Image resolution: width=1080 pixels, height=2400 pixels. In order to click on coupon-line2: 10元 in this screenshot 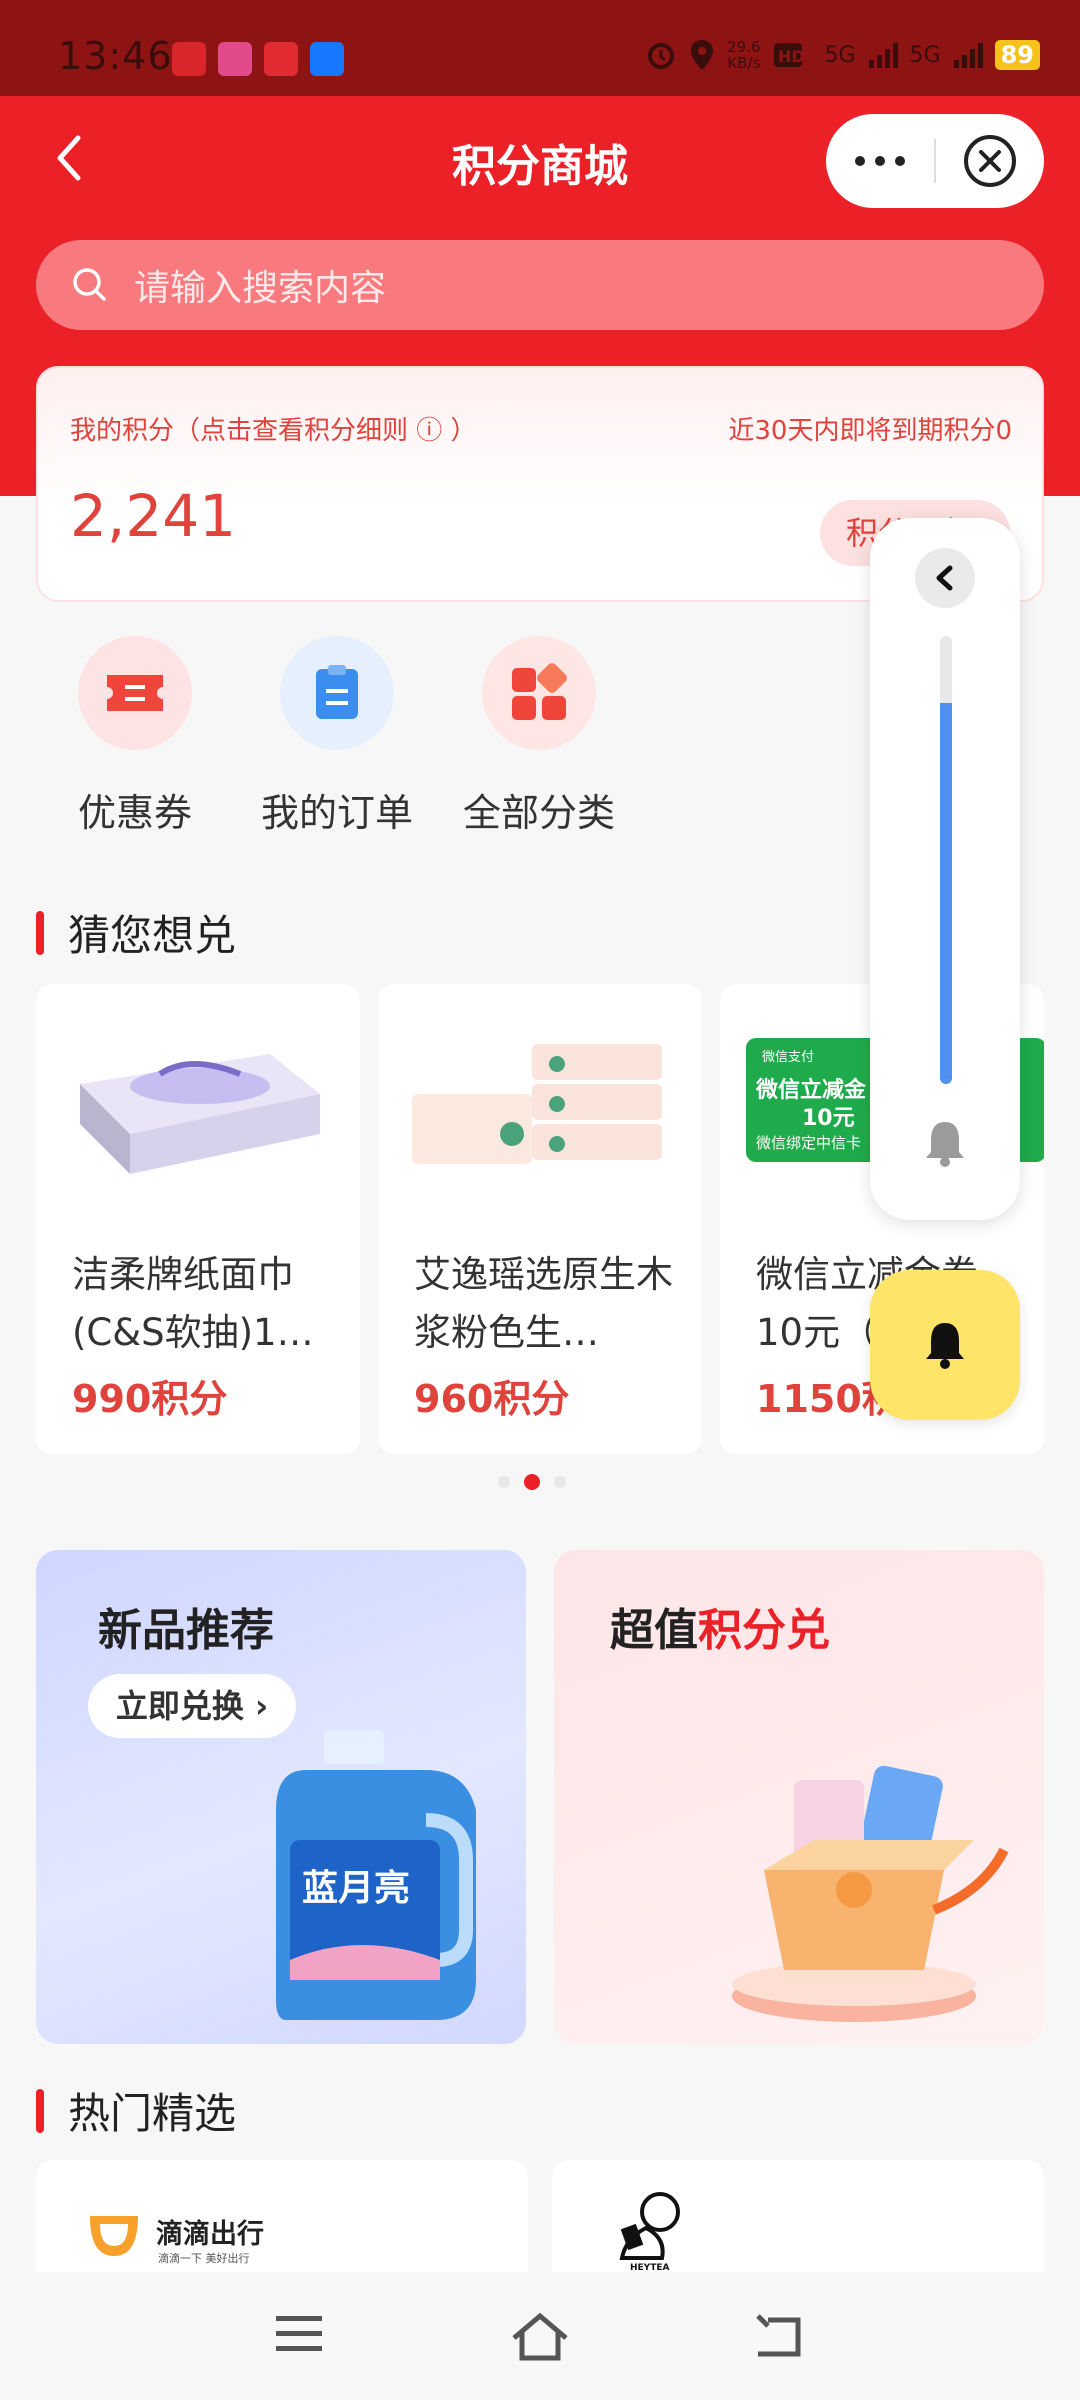, I will do `click(828, 1118)`.